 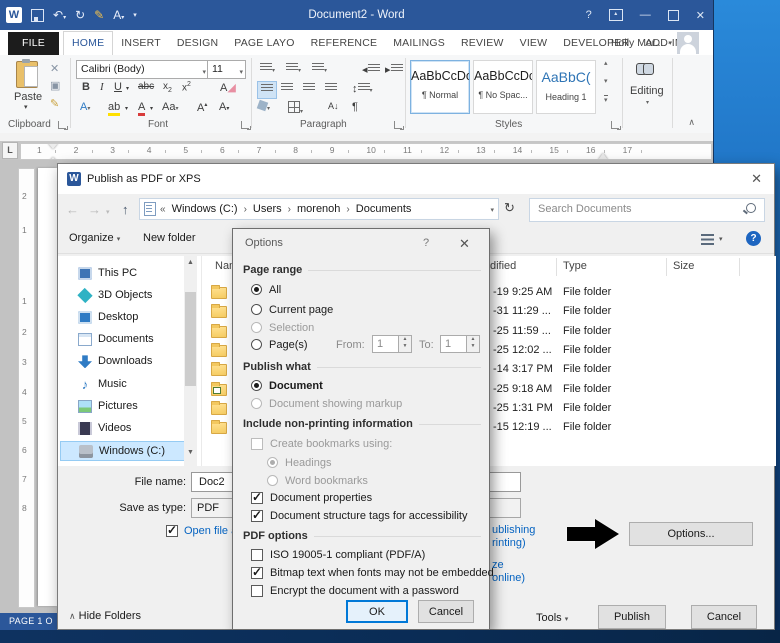 What do you see at coordinates (85, 107) in the screenshot?
I see `text-effects-icon: A▾` at bounding box center [85, 107].